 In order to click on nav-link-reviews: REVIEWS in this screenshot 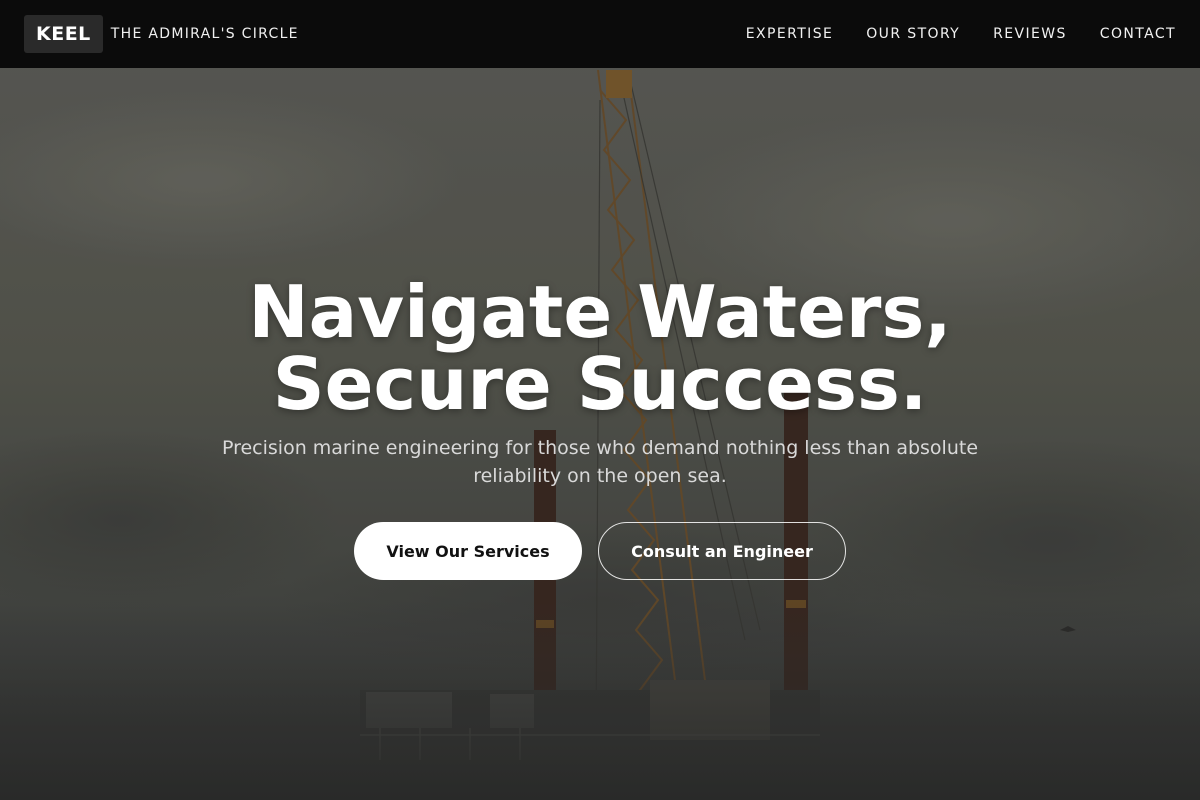, I will do `click(1030, 34)`.